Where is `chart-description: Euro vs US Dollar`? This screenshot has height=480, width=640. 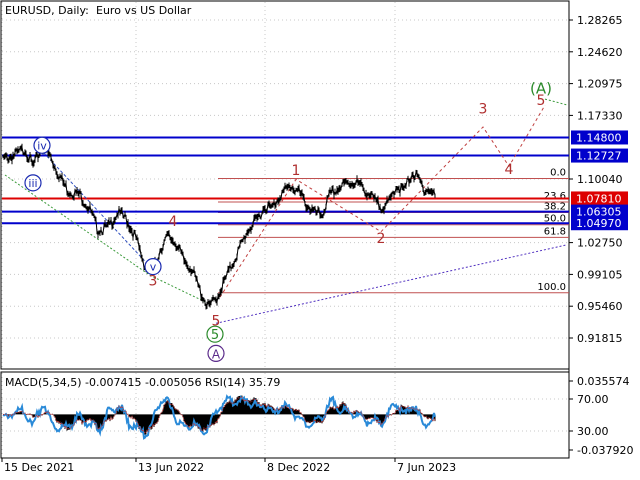
chart-description: Euro vs US Dollar is located at coordinates (144, 10).